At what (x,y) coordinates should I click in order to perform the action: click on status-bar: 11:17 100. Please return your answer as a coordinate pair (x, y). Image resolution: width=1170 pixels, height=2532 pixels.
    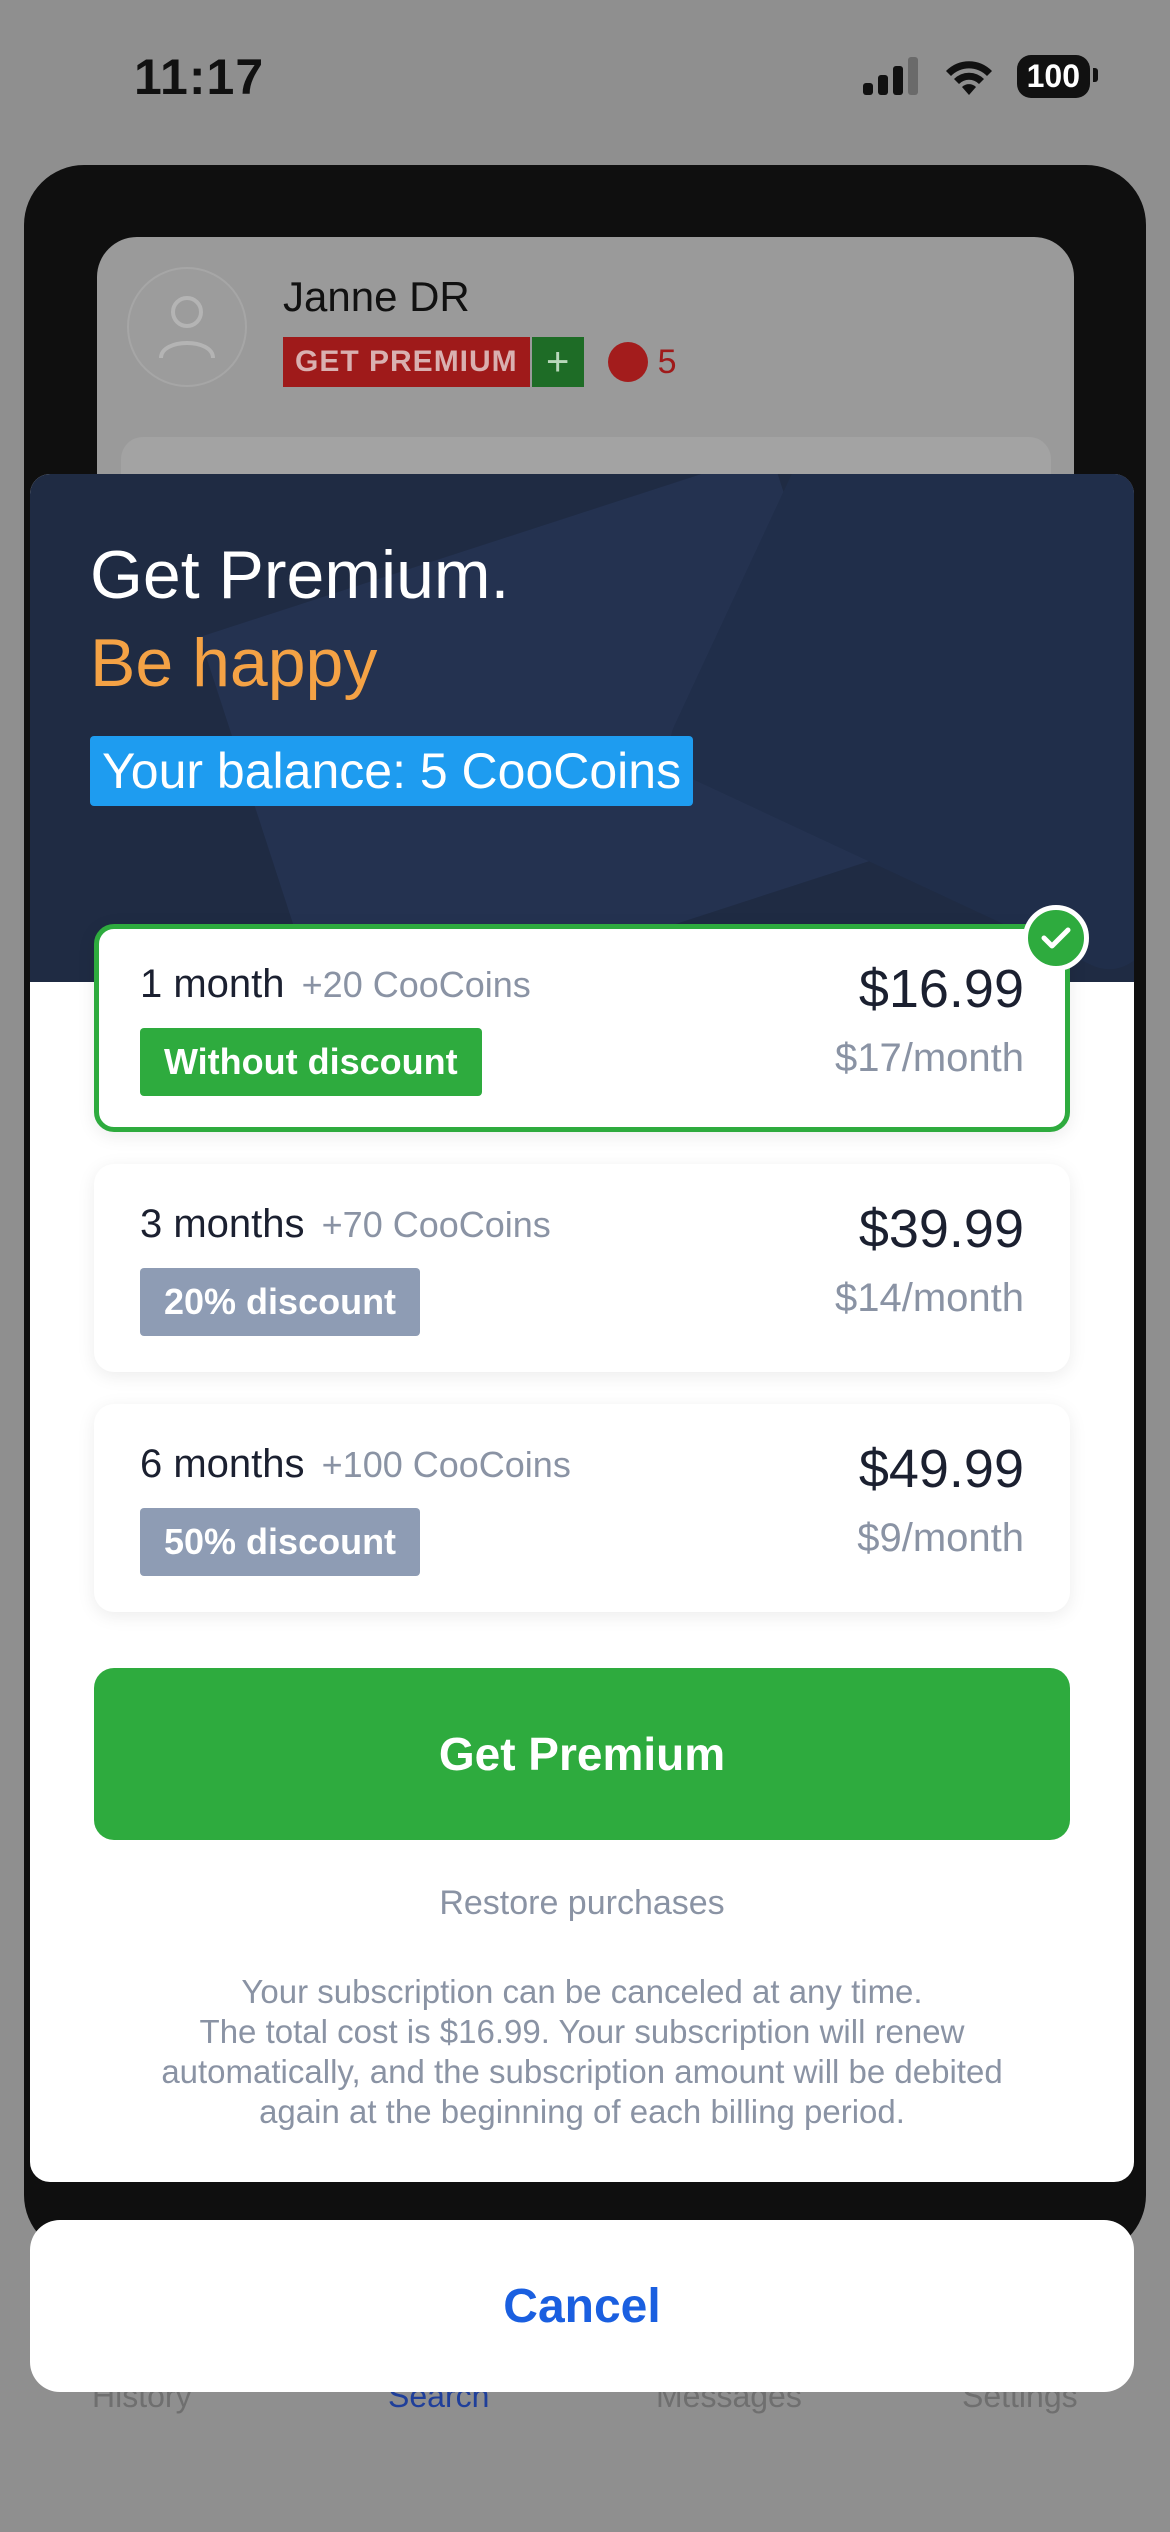
    Looking at the image, I should click on (585, 75).